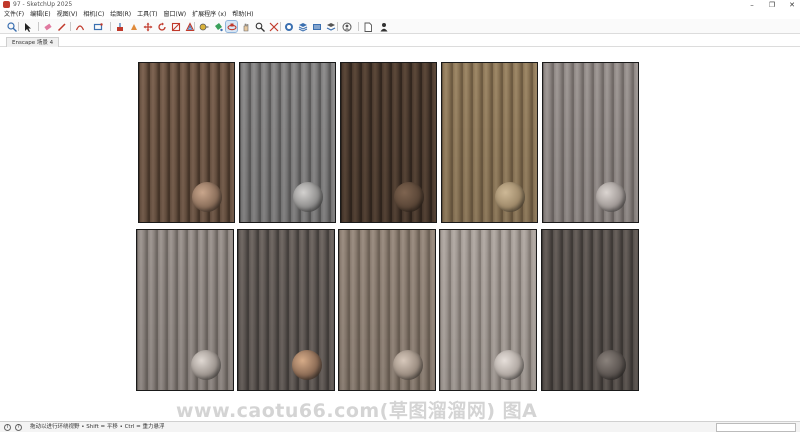 The height and width of the screenshot is (432, 800). Describe the element at coordinates (400, 426) in the screenshot. I see `status-bar: i ? 拖动以进行环绕视野 • Shift = 平移 • Ctrl = 重力悬浮` at that location.